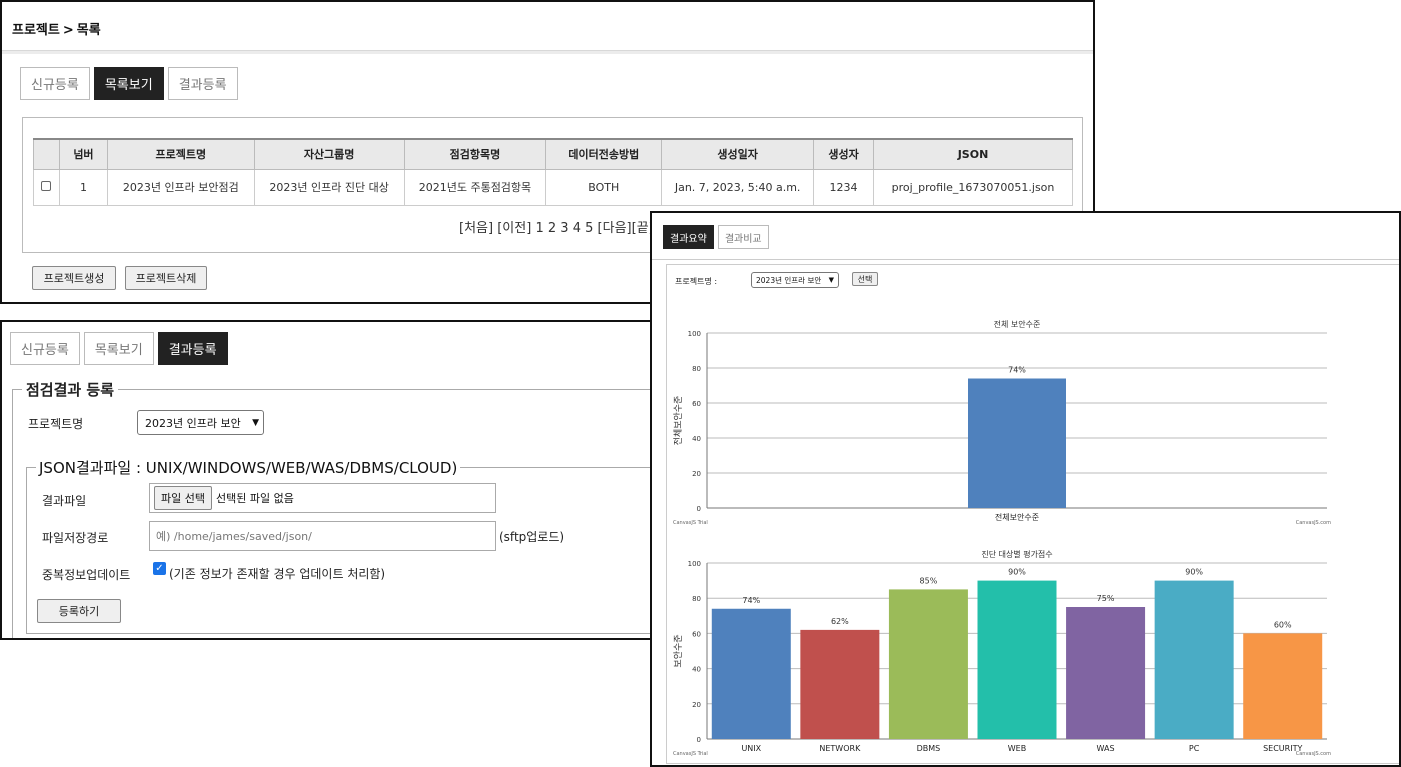 The height and width of the screenshot is (767, 1401). What do you see at coordinates (678, 650) in the screenshot?
I see `y-axis-label-target: 보안수준` at bounding box center [678, 650].